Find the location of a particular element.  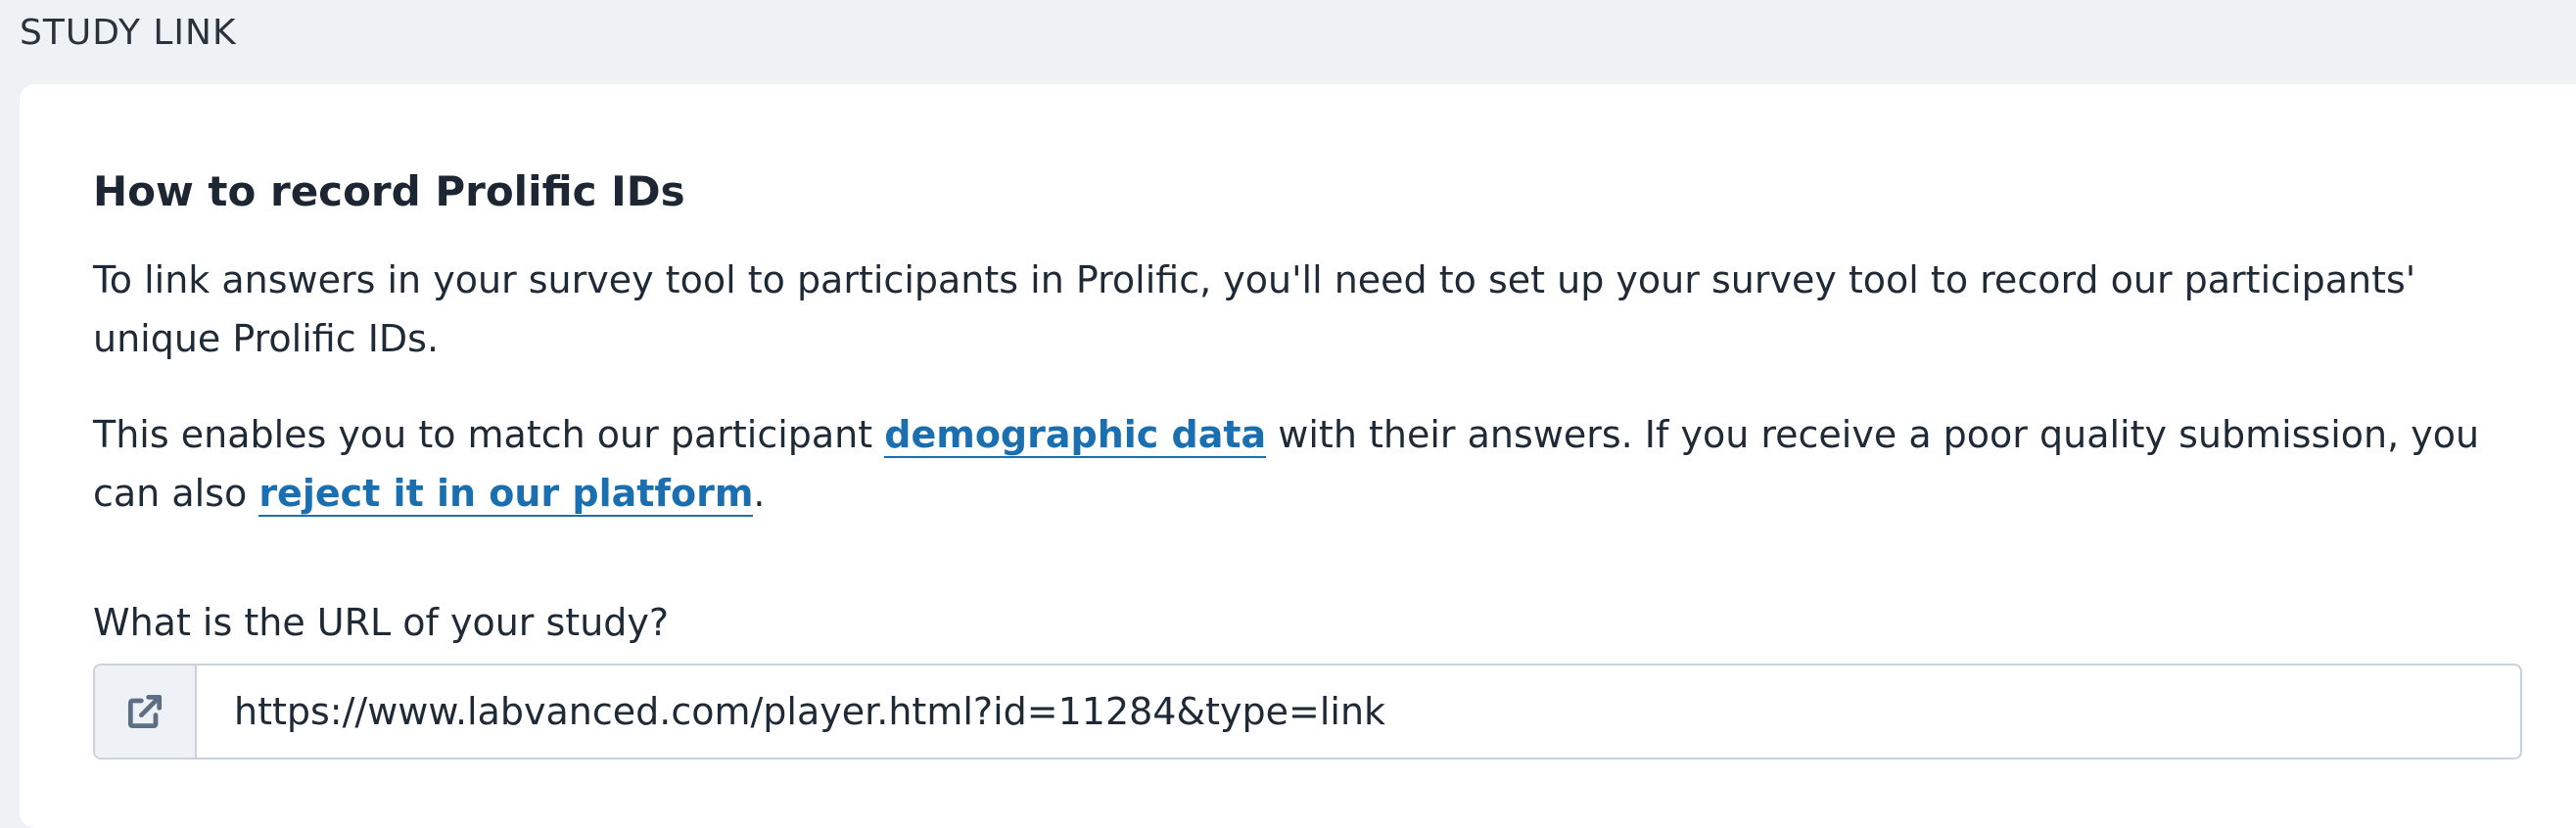

study-url-label: What is the URL of your study? is located at coordinates (382, 622).